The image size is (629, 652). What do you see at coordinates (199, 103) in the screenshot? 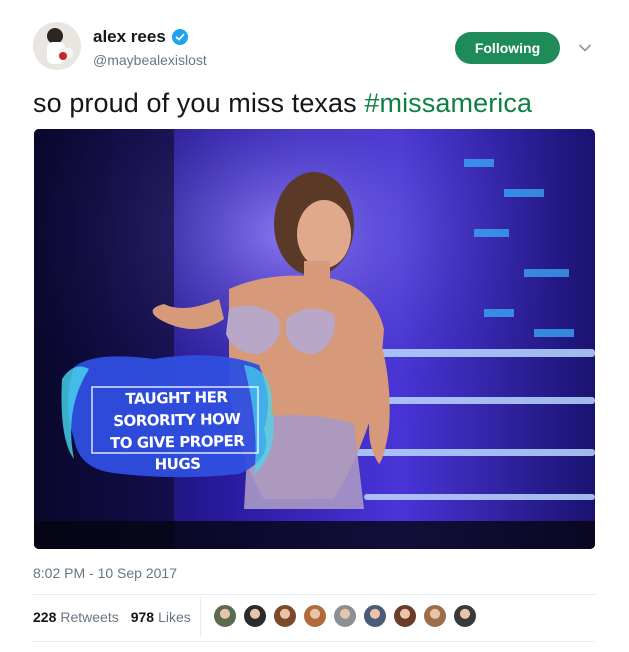
I see `tweet-body: so proud of you miss texas` at bounding box center [199, 103].